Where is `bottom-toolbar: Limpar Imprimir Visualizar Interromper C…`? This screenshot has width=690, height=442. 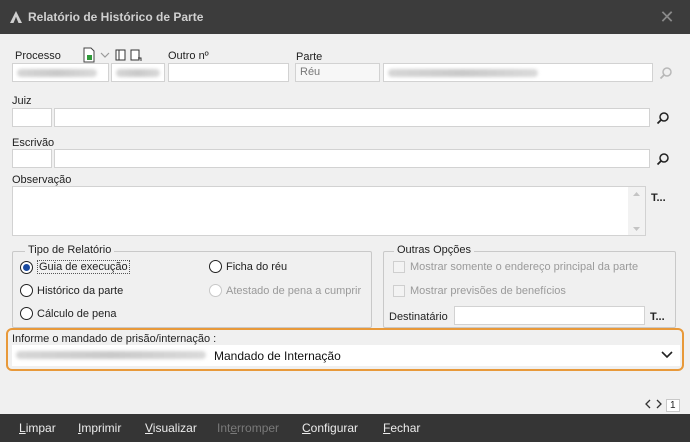 bottom-toolbar: Limpar Imprimir Visualizar Interromper C… is located at coordinates (345, 428).